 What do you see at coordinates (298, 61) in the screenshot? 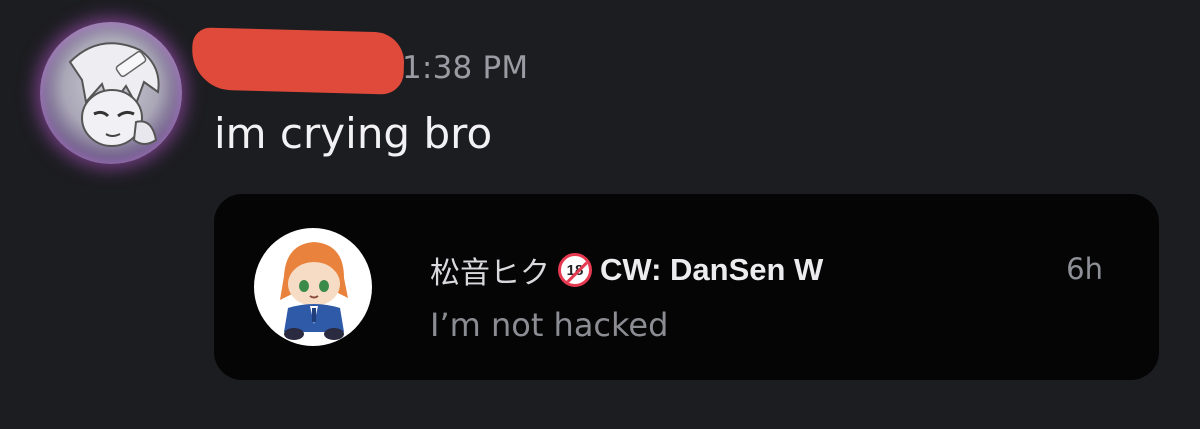
I see `redacted-username` at bounding box center [298, 61].